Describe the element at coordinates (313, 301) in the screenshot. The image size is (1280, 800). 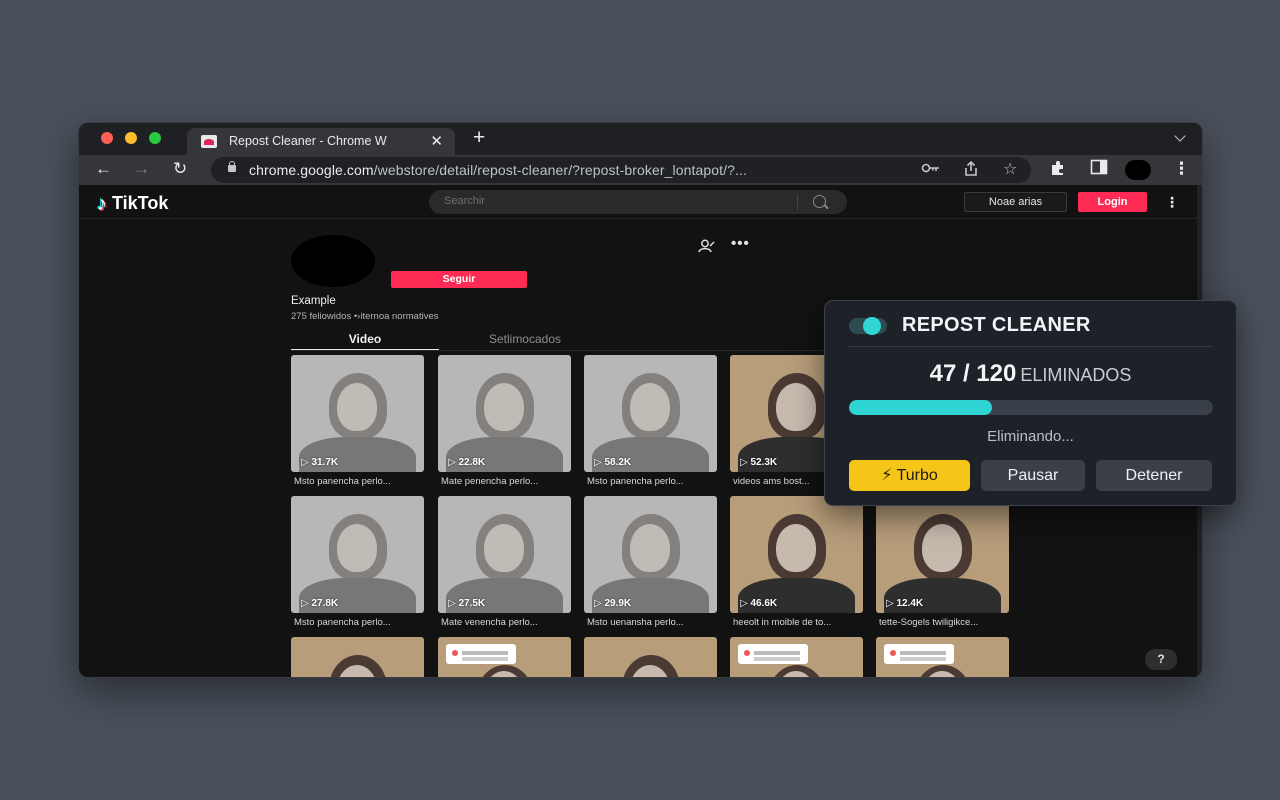
I see `profile-name: Example` at that location.